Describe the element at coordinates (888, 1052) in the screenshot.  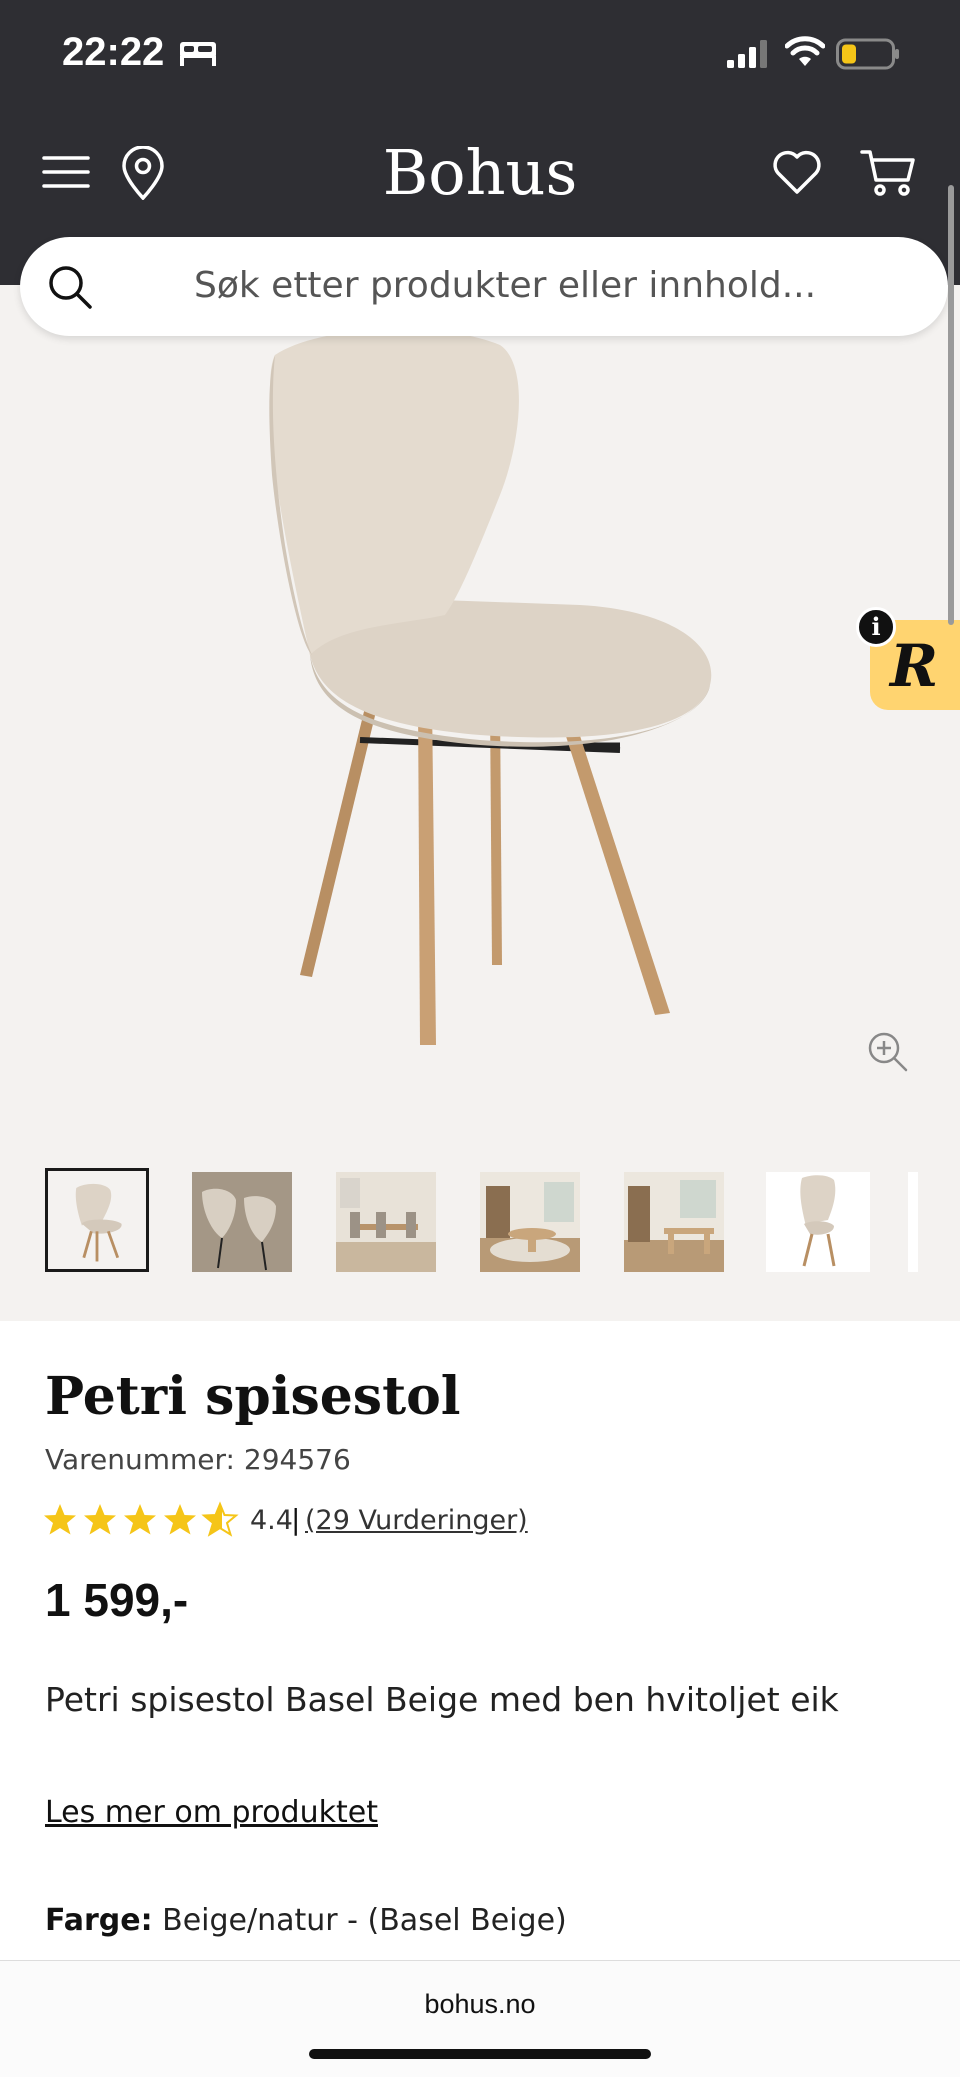
I see `zoom-in-icon` at that location.